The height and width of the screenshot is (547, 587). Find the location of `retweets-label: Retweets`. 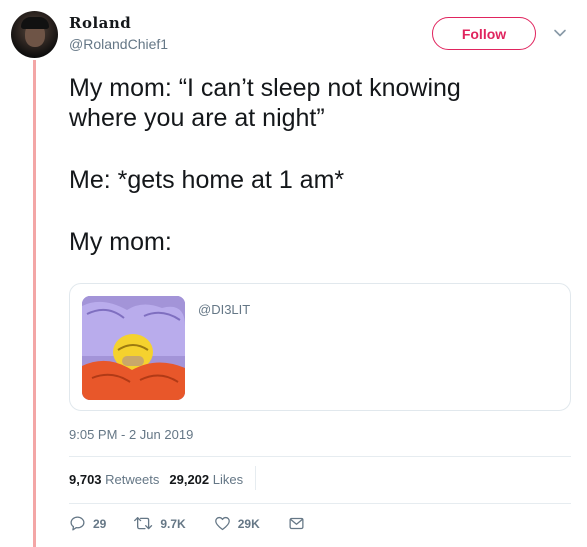

retweets-label: Retweets is located at coordinates (132, 479).